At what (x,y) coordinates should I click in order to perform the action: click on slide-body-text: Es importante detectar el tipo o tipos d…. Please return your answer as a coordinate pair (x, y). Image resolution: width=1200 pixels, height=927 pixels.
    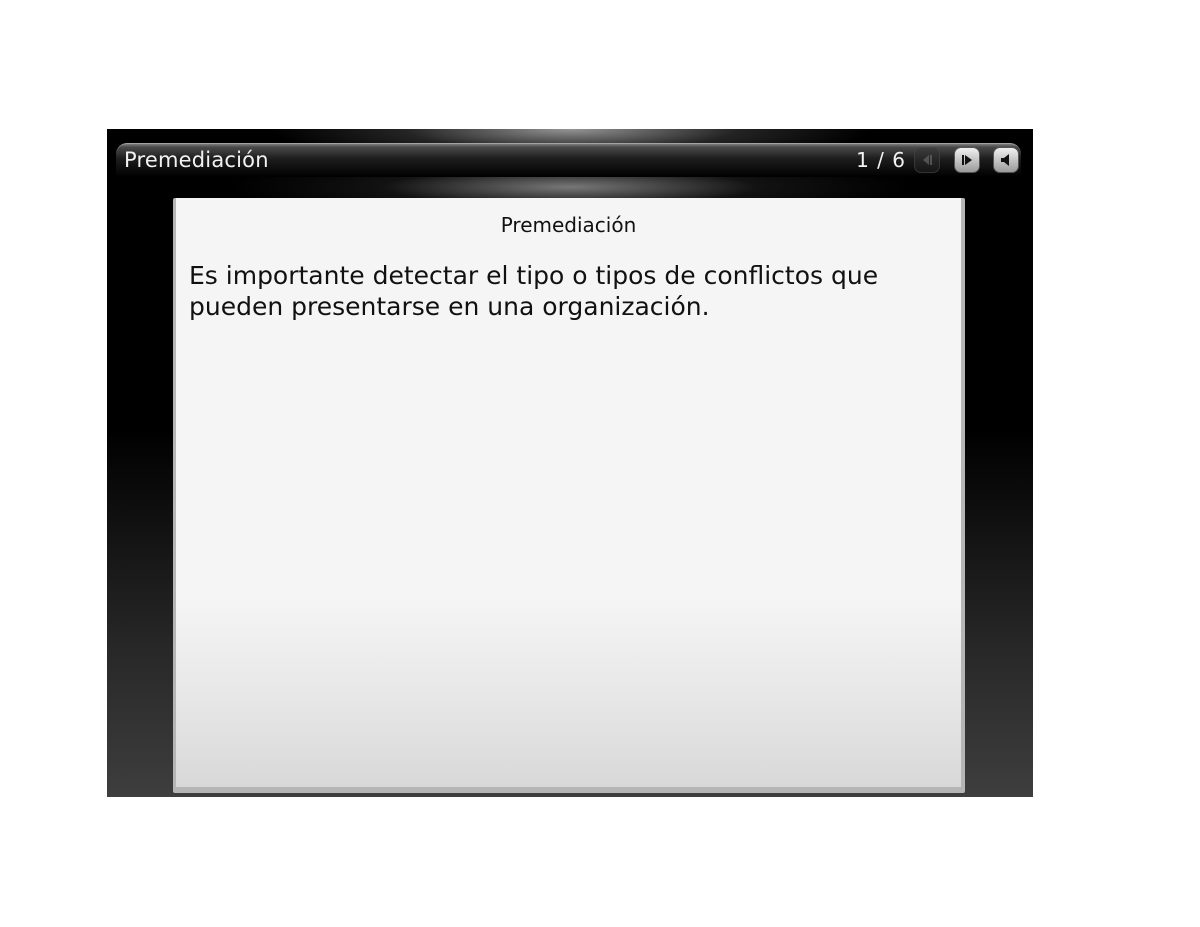
    Looking at the image, I should click on (534, 291).